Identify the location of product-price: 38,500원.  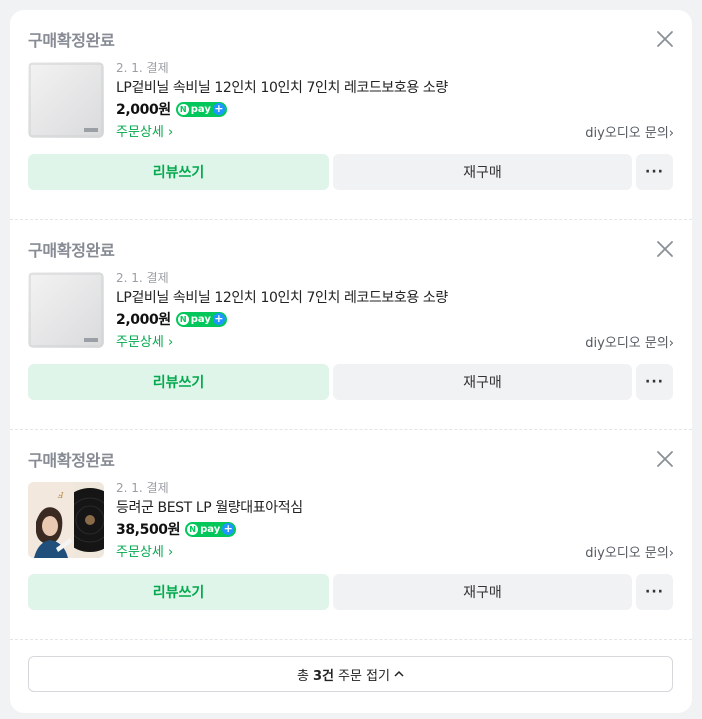
(148, 530).